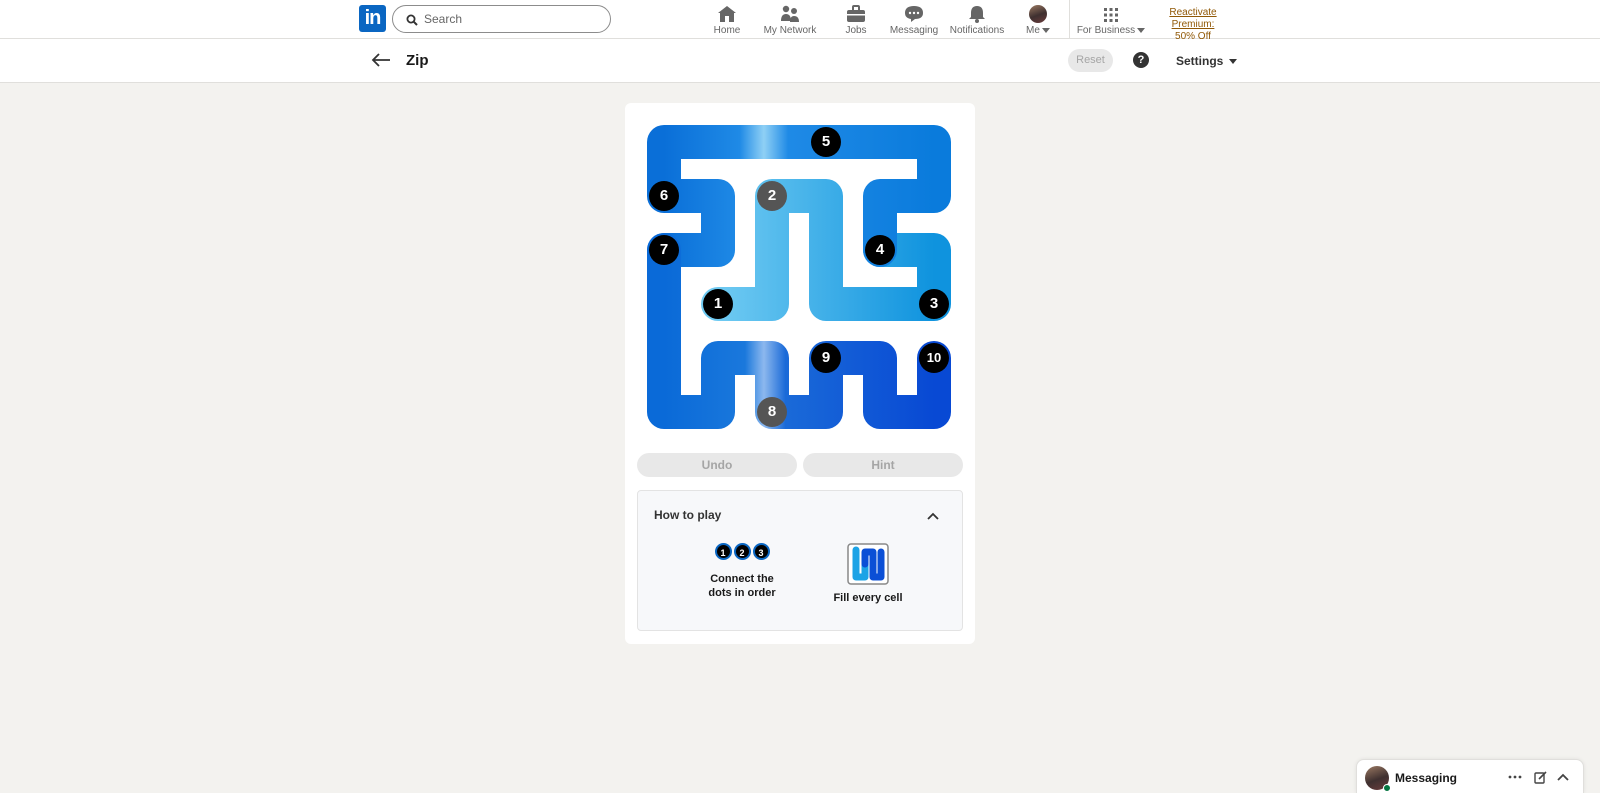  I want to click on search-box, so click(501, 19).